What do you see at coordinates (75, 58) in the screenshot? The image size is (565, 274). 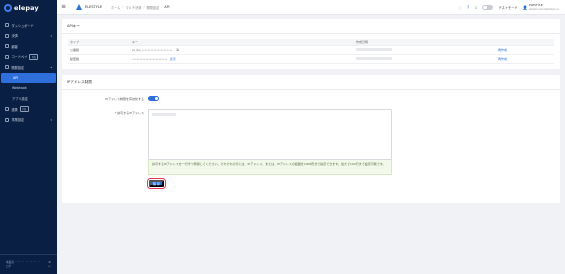 I see `key-type: 秘密鍵` at bounding box center [75, 58].